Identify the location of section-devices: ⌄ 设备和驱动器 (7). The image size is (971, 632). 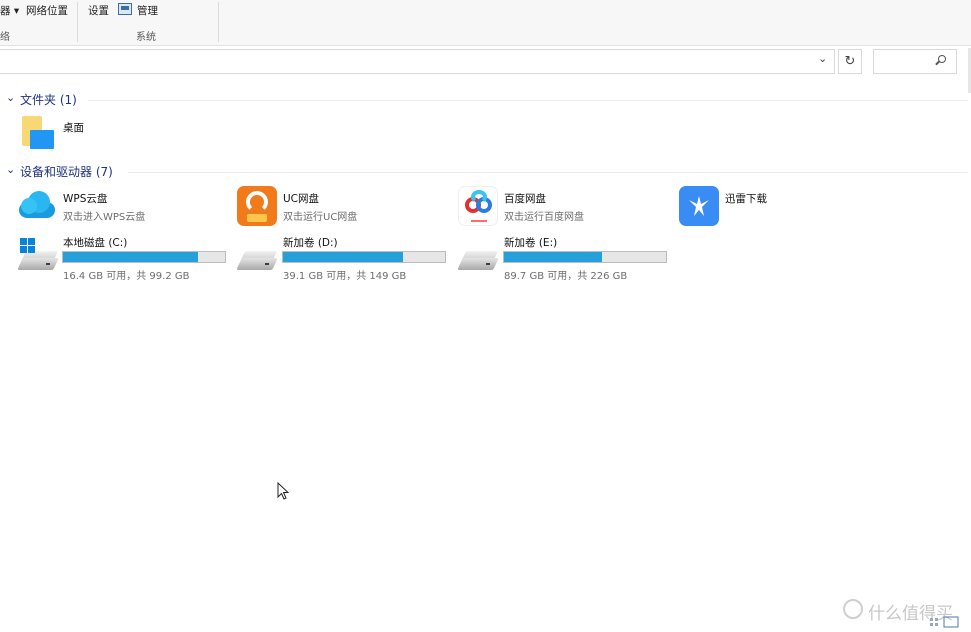
(485, 172).